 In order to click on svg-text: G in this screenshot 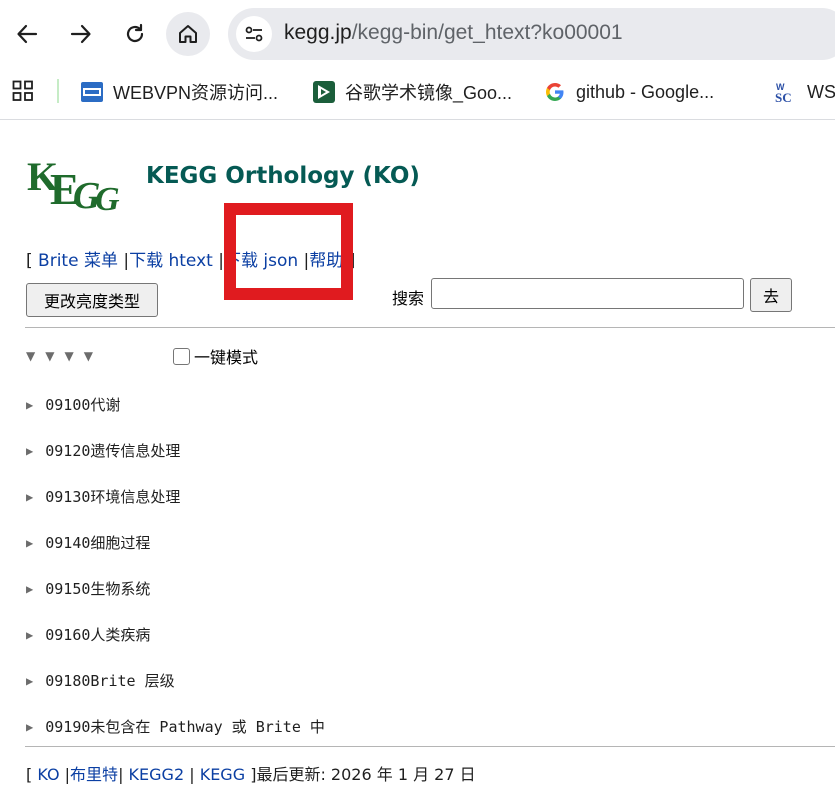, I will do `click(107, 199)`.